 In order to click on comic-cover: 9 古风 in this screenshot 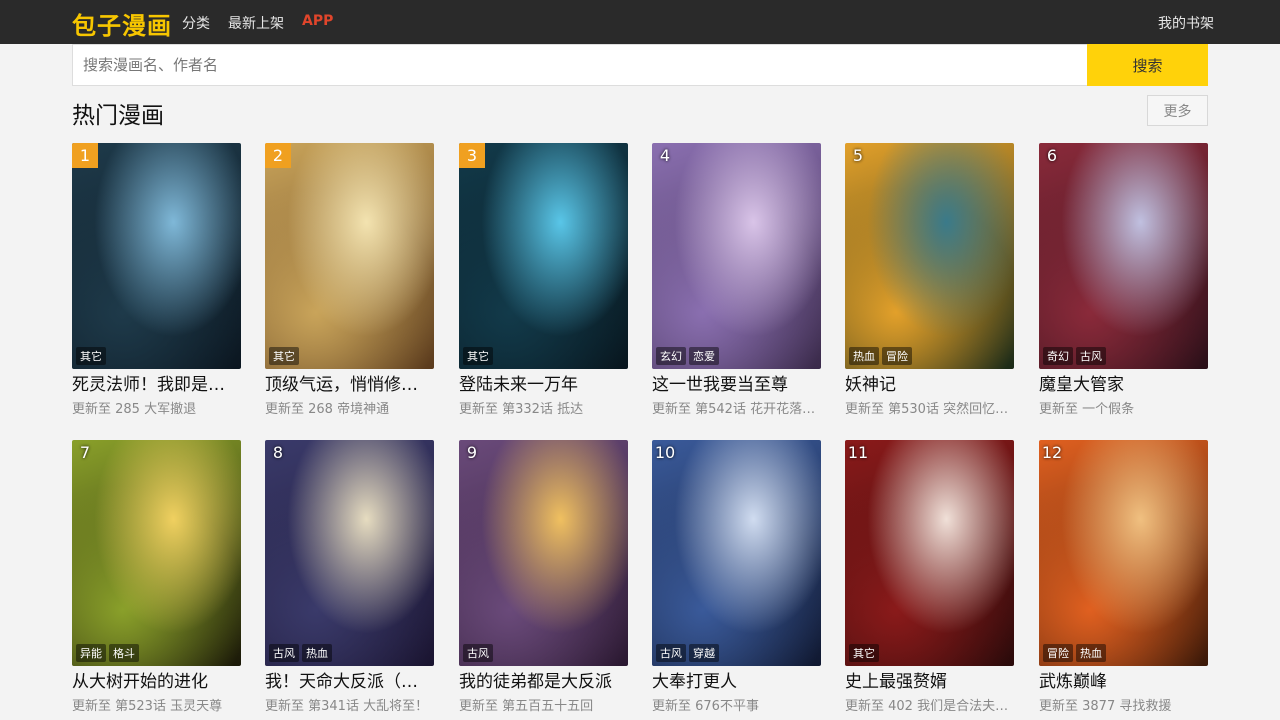, I will do `click(543, 553)`.